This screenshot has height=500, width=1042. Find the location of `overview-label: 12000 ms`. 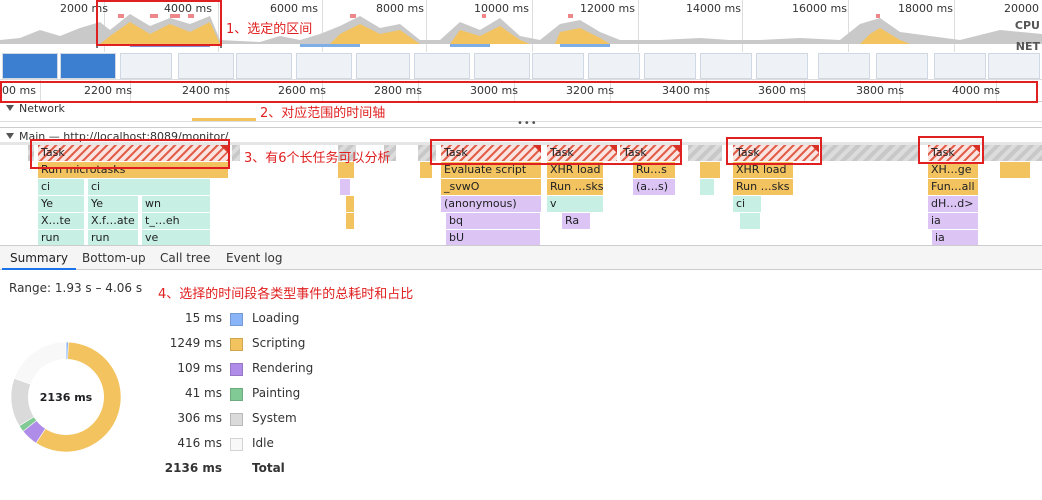

overview-label: 12000 ms is located at coordinates (607, 8).